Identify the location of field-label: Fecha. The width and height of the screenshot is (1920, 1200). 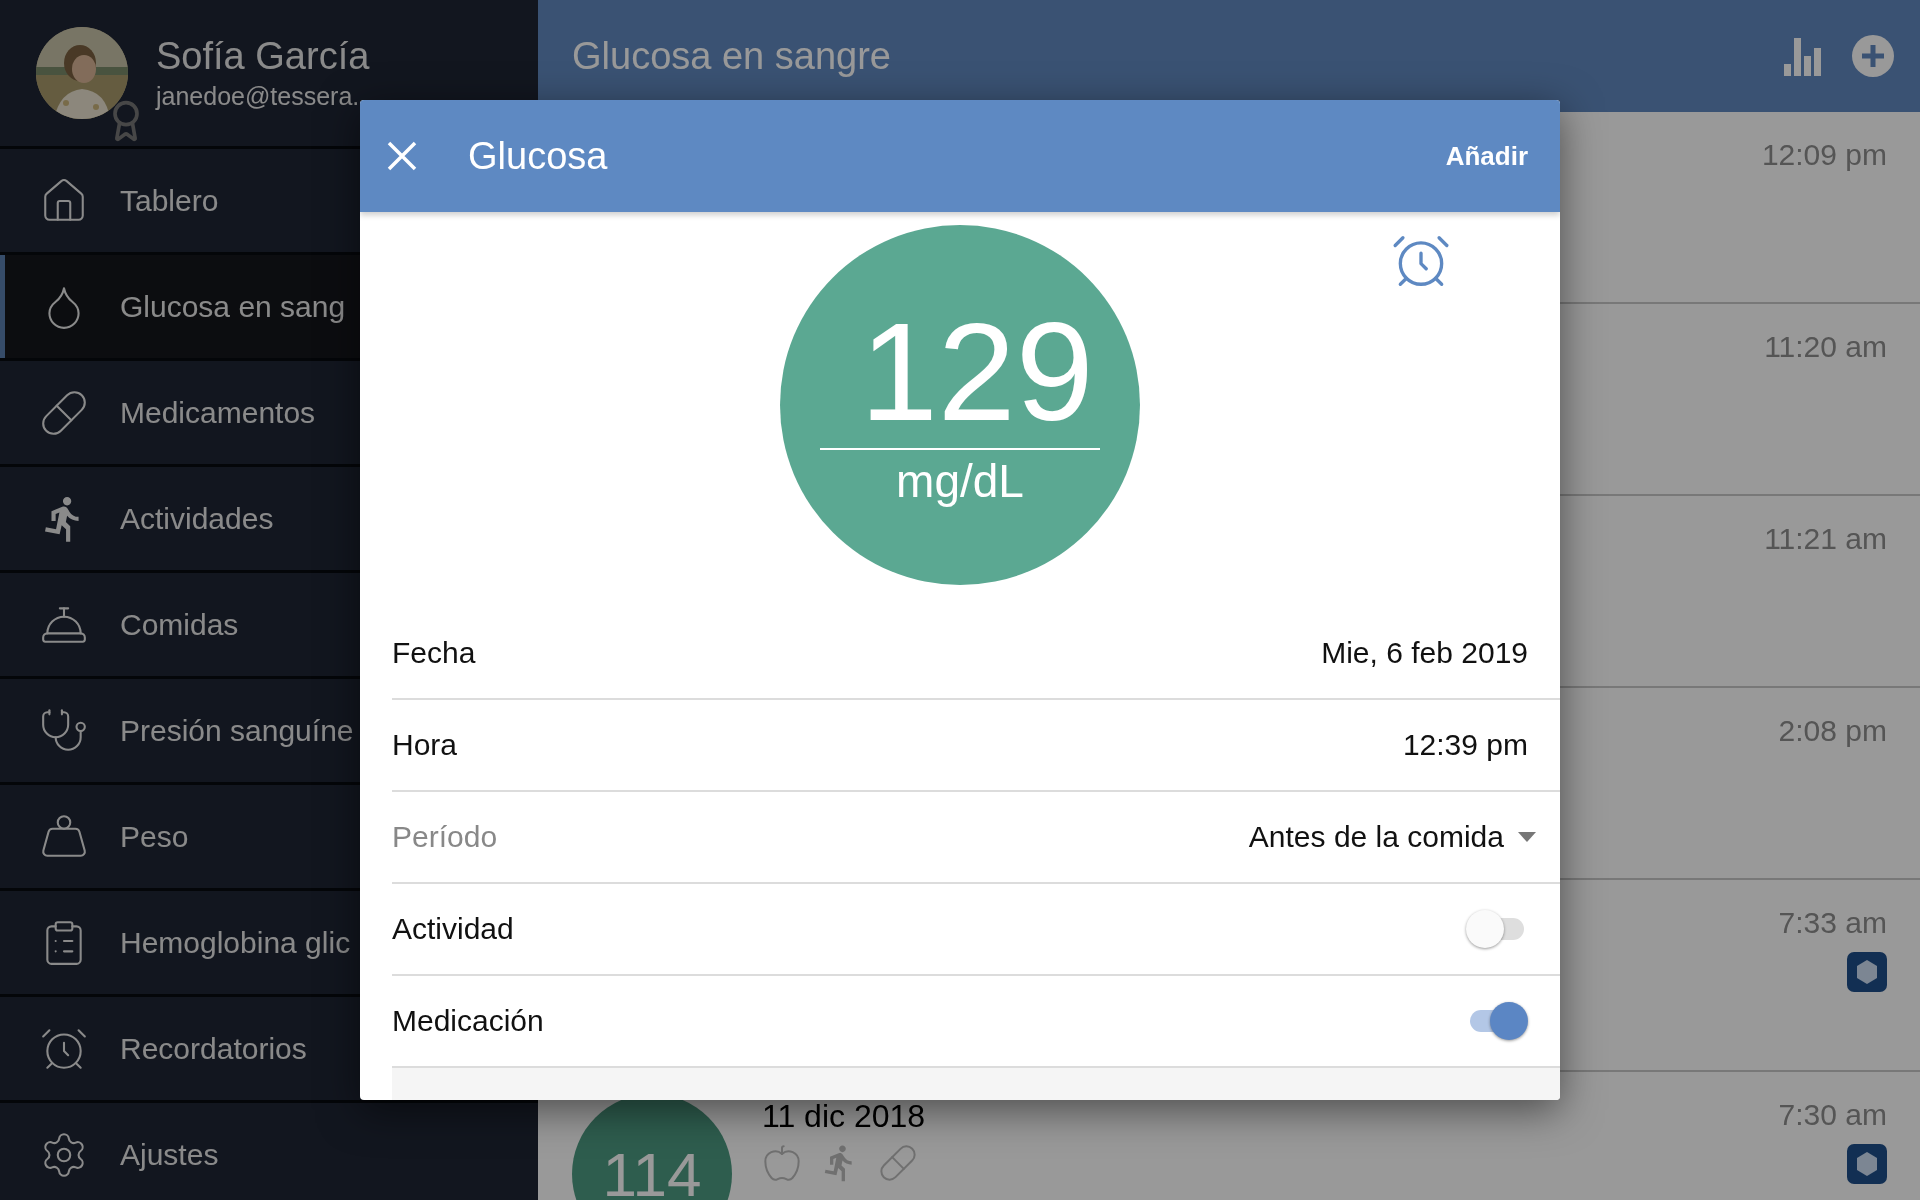
(434, 653).